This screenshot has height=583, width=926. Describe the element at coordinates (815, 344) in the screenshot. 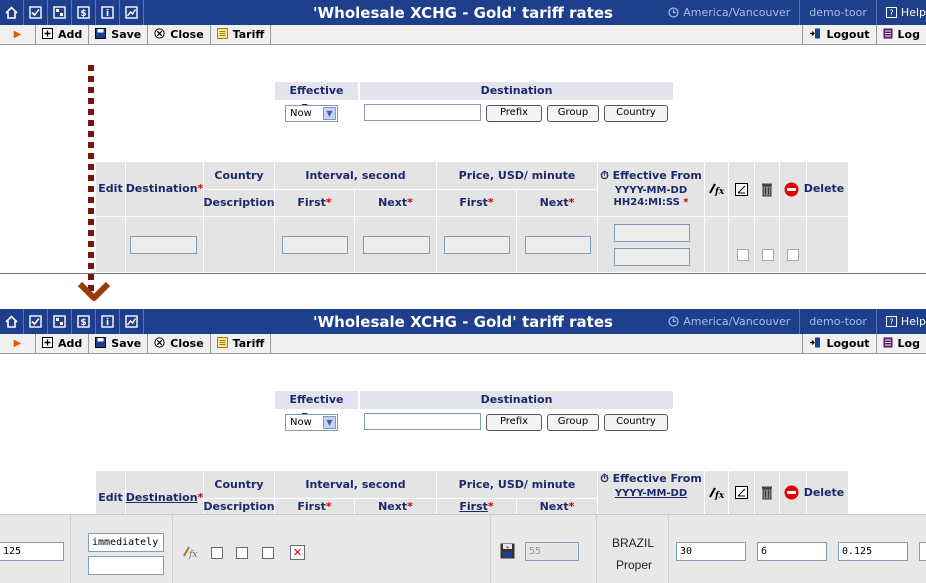

I see `logout-icon` at that location.